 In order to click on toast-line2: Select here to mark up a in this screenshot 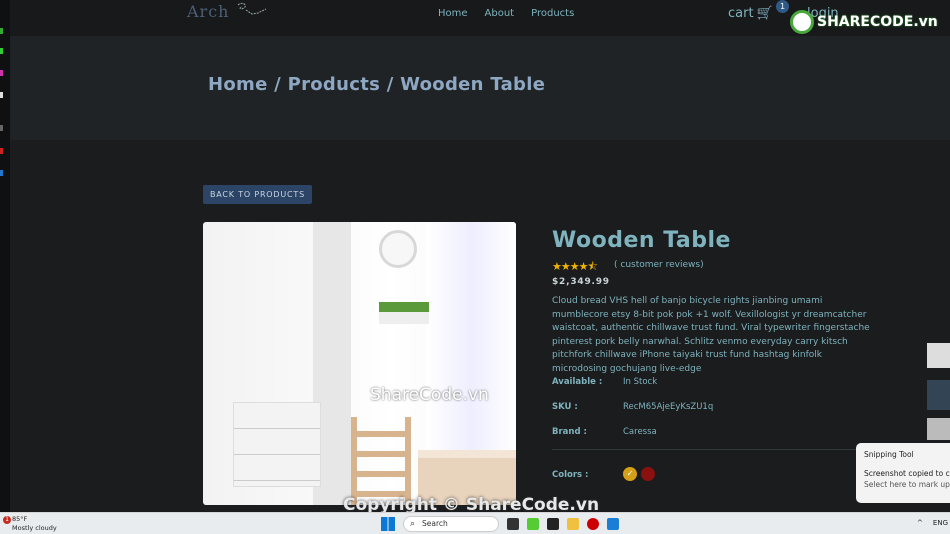, I will do `click(907, 484)`.